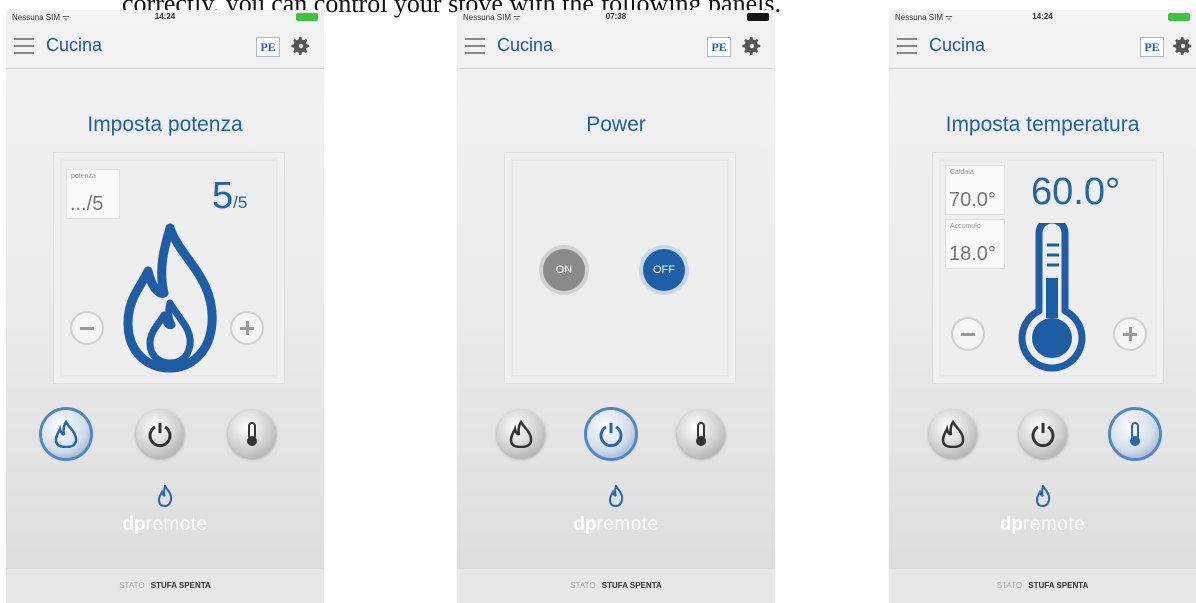  I want to click on power-control-box: potenza .../5 5/5, so click(169, 268).